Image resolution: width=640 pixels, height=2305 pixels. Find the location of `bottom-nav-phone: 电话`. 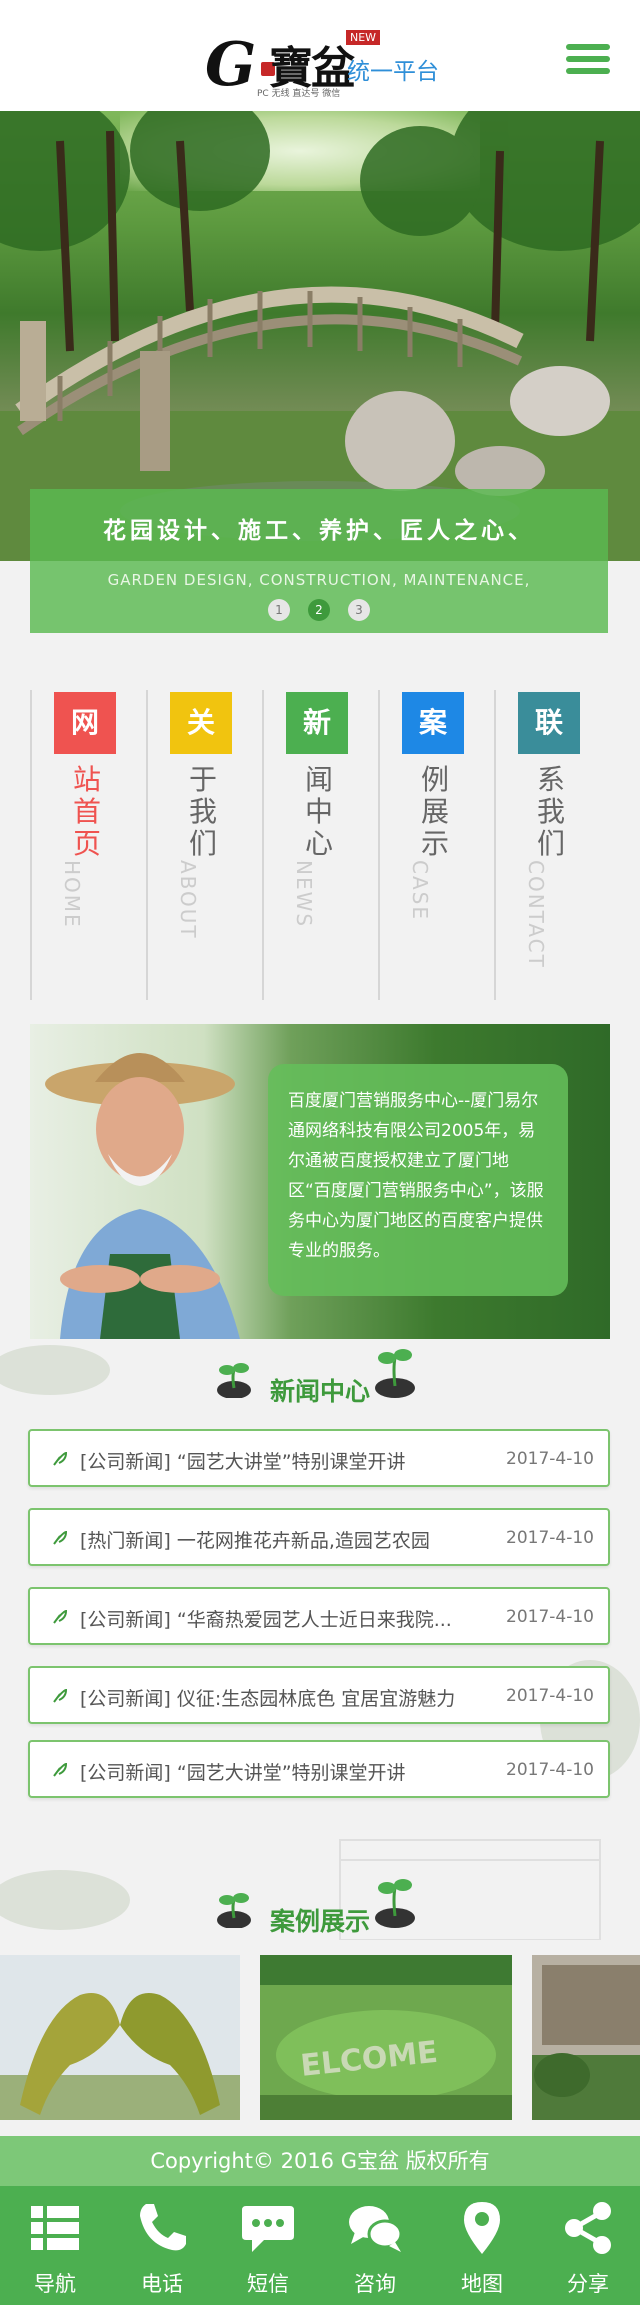

bottom-nav-phone: 电话 is located at coordinates (162, 2245).